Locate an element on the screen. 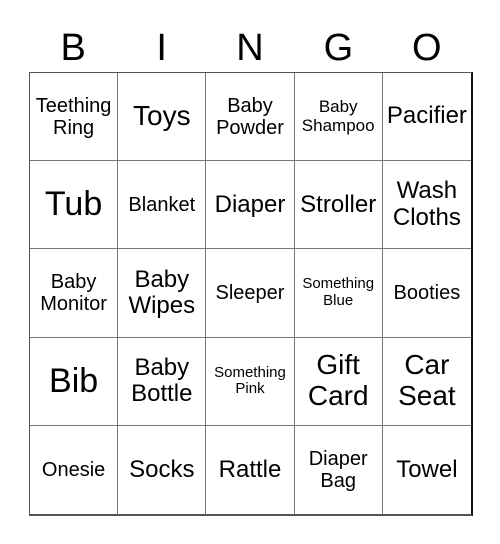 Image resolution: width=500 pixels, height=544 pixels. bingo-cell: Baby Shampoo is located at coordinates (338, 117).